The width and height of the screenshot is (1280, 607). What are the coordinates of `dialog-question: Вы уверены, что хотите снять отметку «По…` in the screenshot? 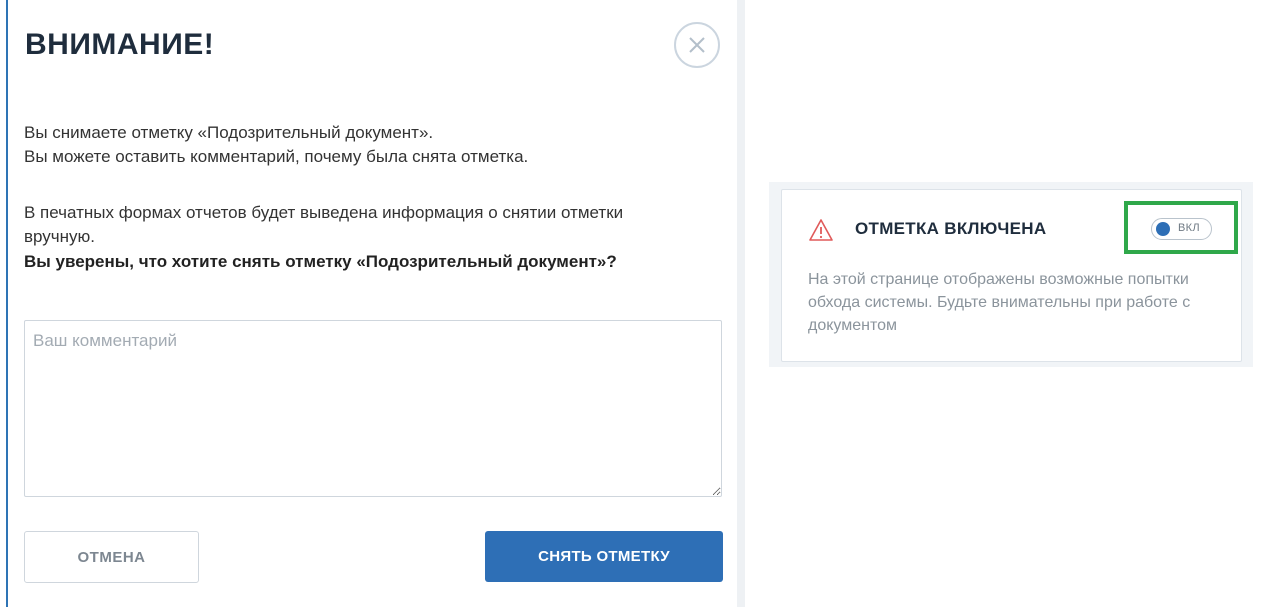 It's located at (320, 261).